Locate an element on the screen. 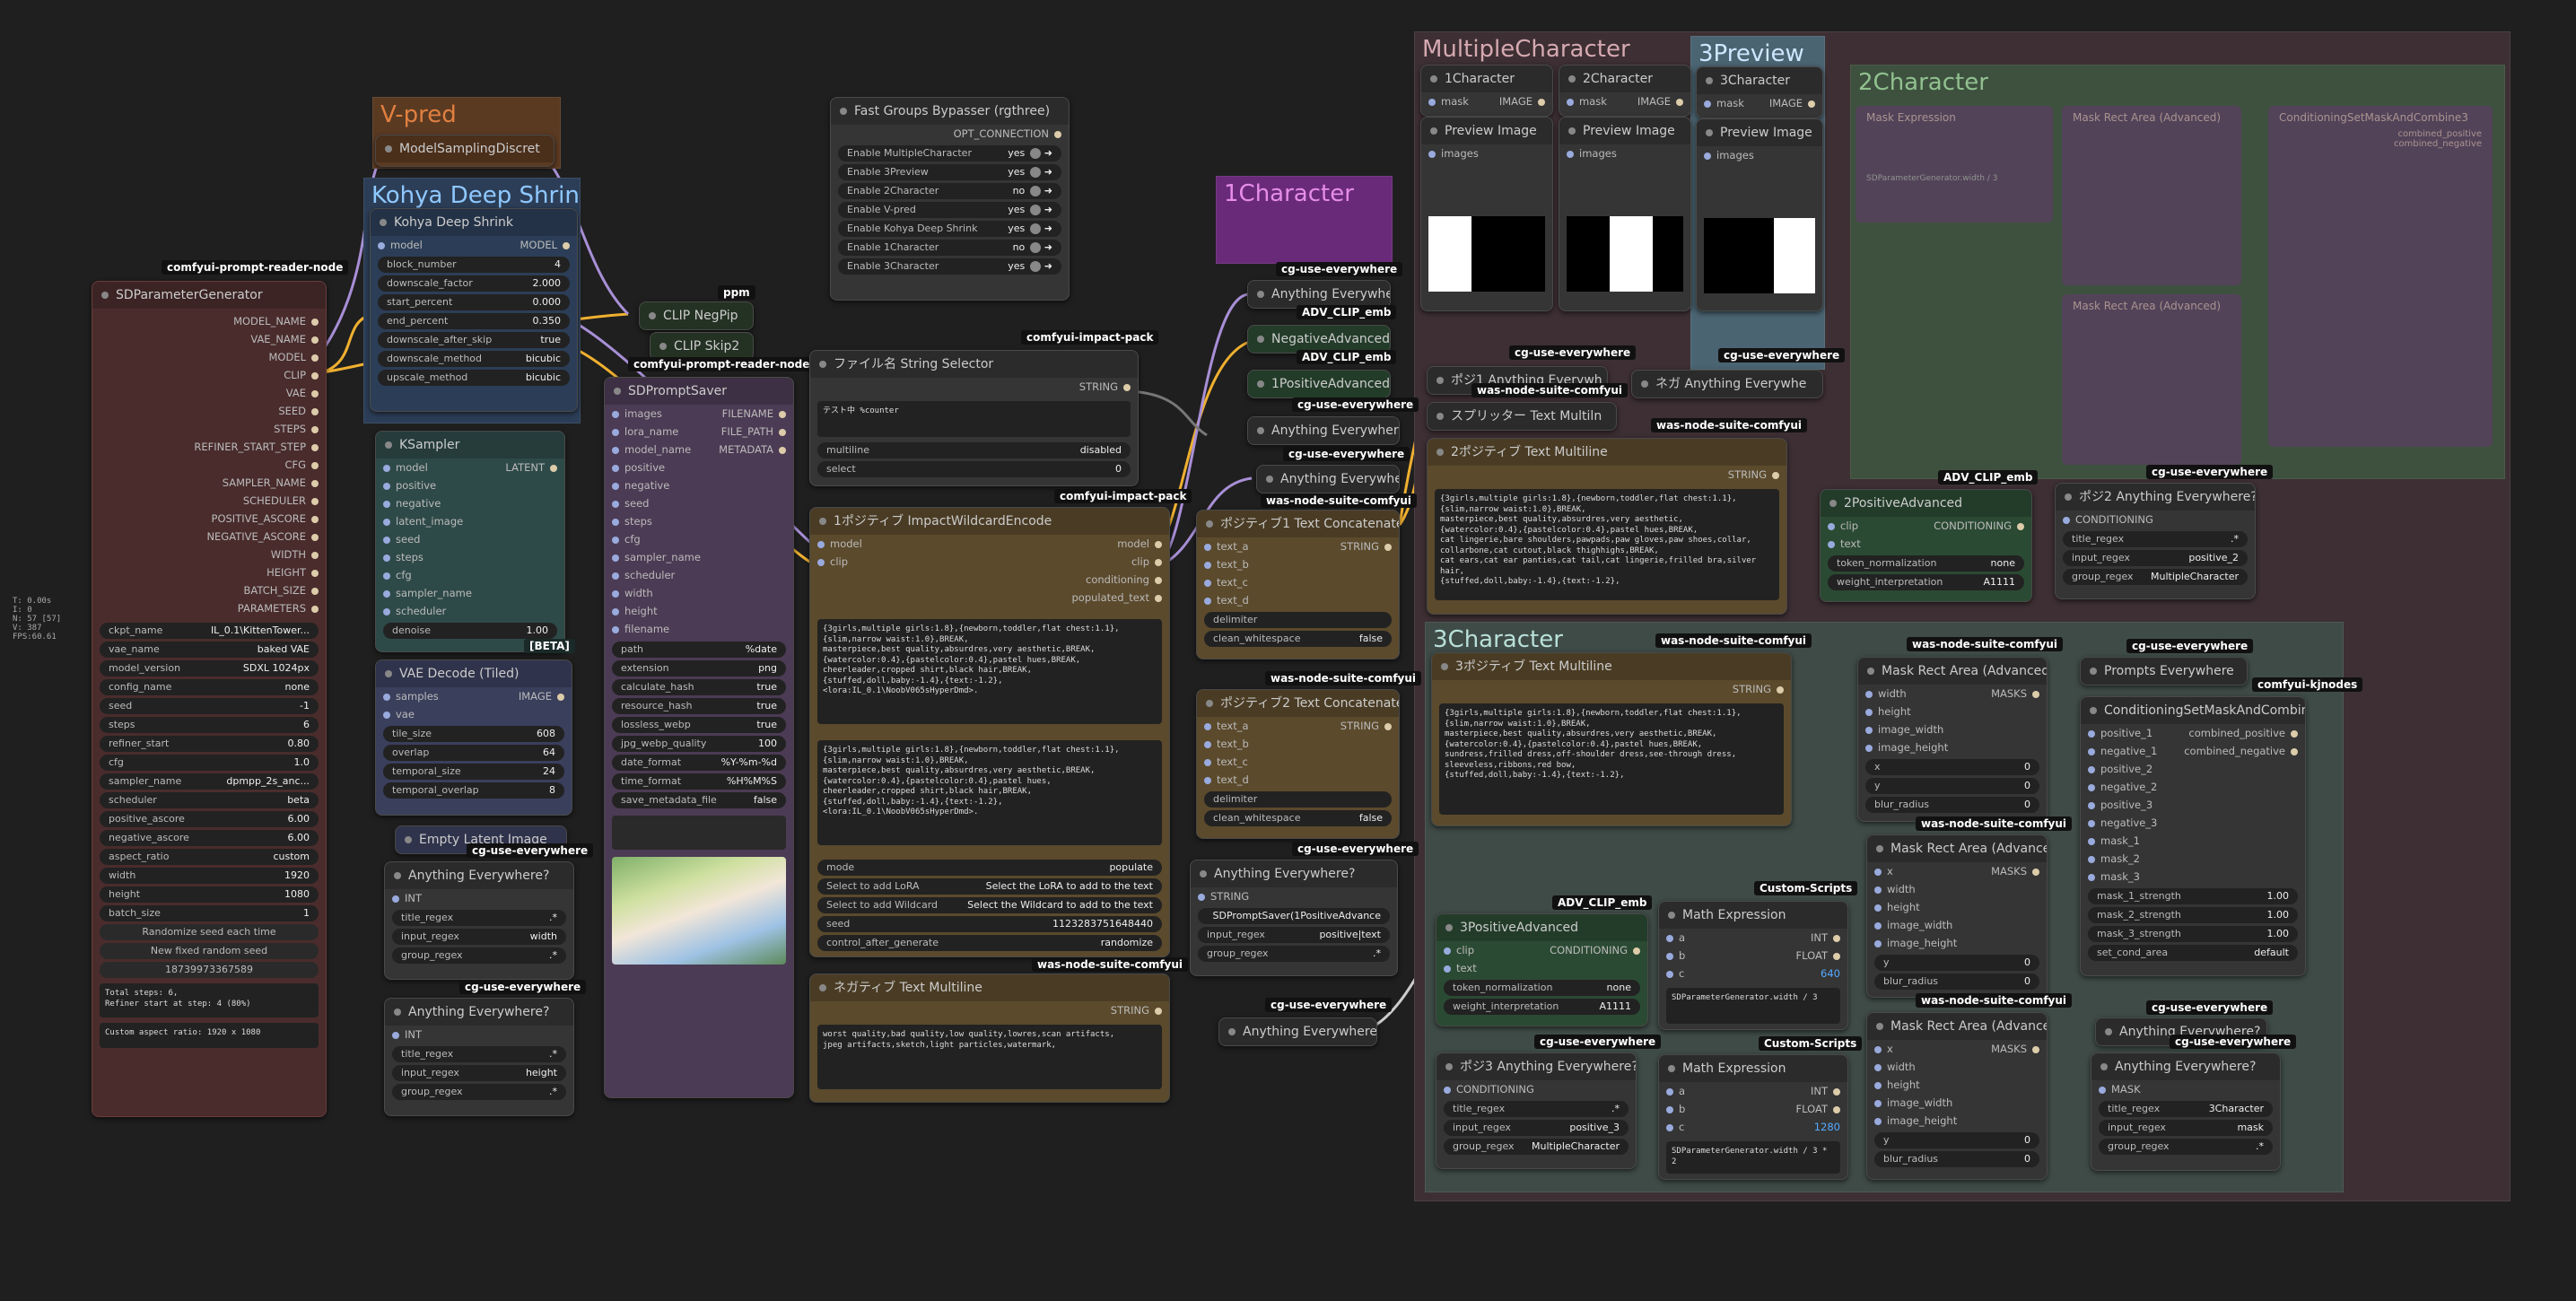 This screenshot has height=1301, width=2576. input-socket: positive is located at coordinates (409, 485).